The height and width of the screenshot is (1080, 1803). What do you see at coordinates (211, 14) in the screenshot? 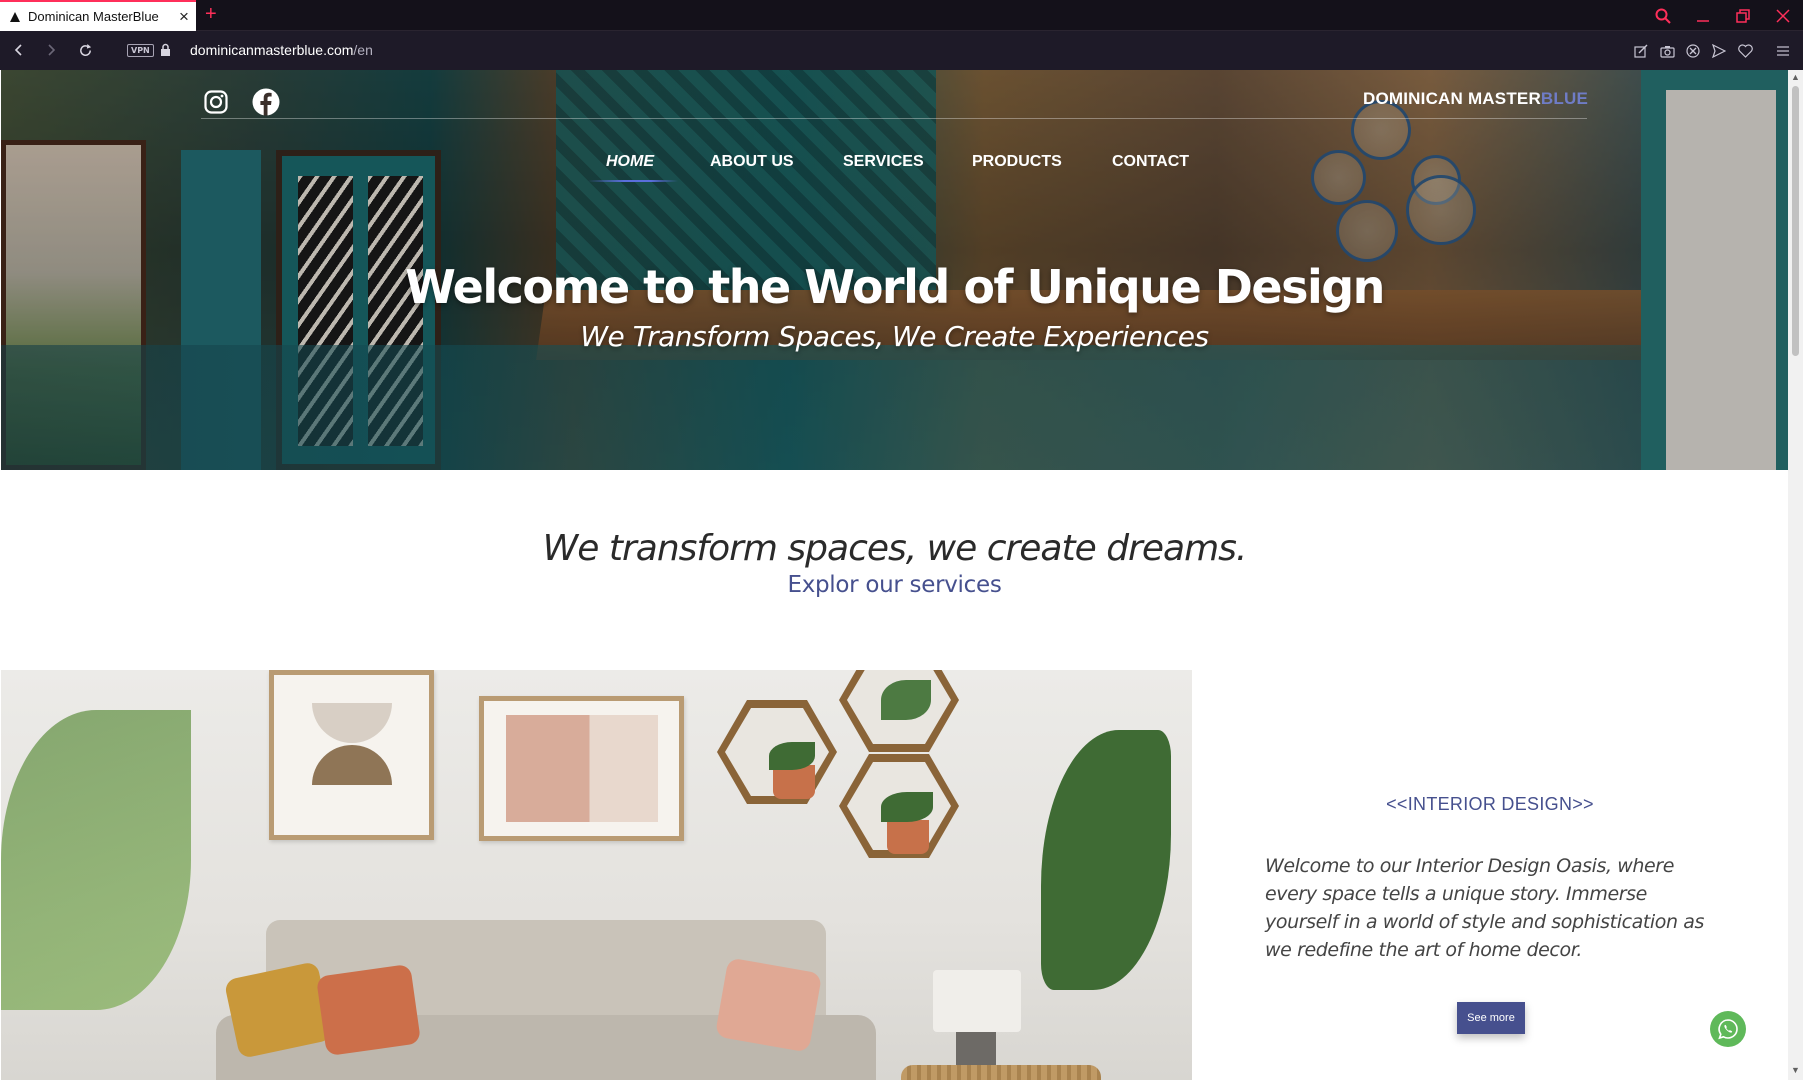
I see `new-tab-icon: +` at bounding box center [211, 14].